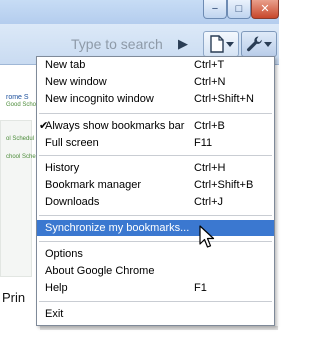 The width and height of the screenshot is (320, 342). Describe the element at coordinates (54, 314) in the screenshot. I see `menu-item-label: Exit` at that location.